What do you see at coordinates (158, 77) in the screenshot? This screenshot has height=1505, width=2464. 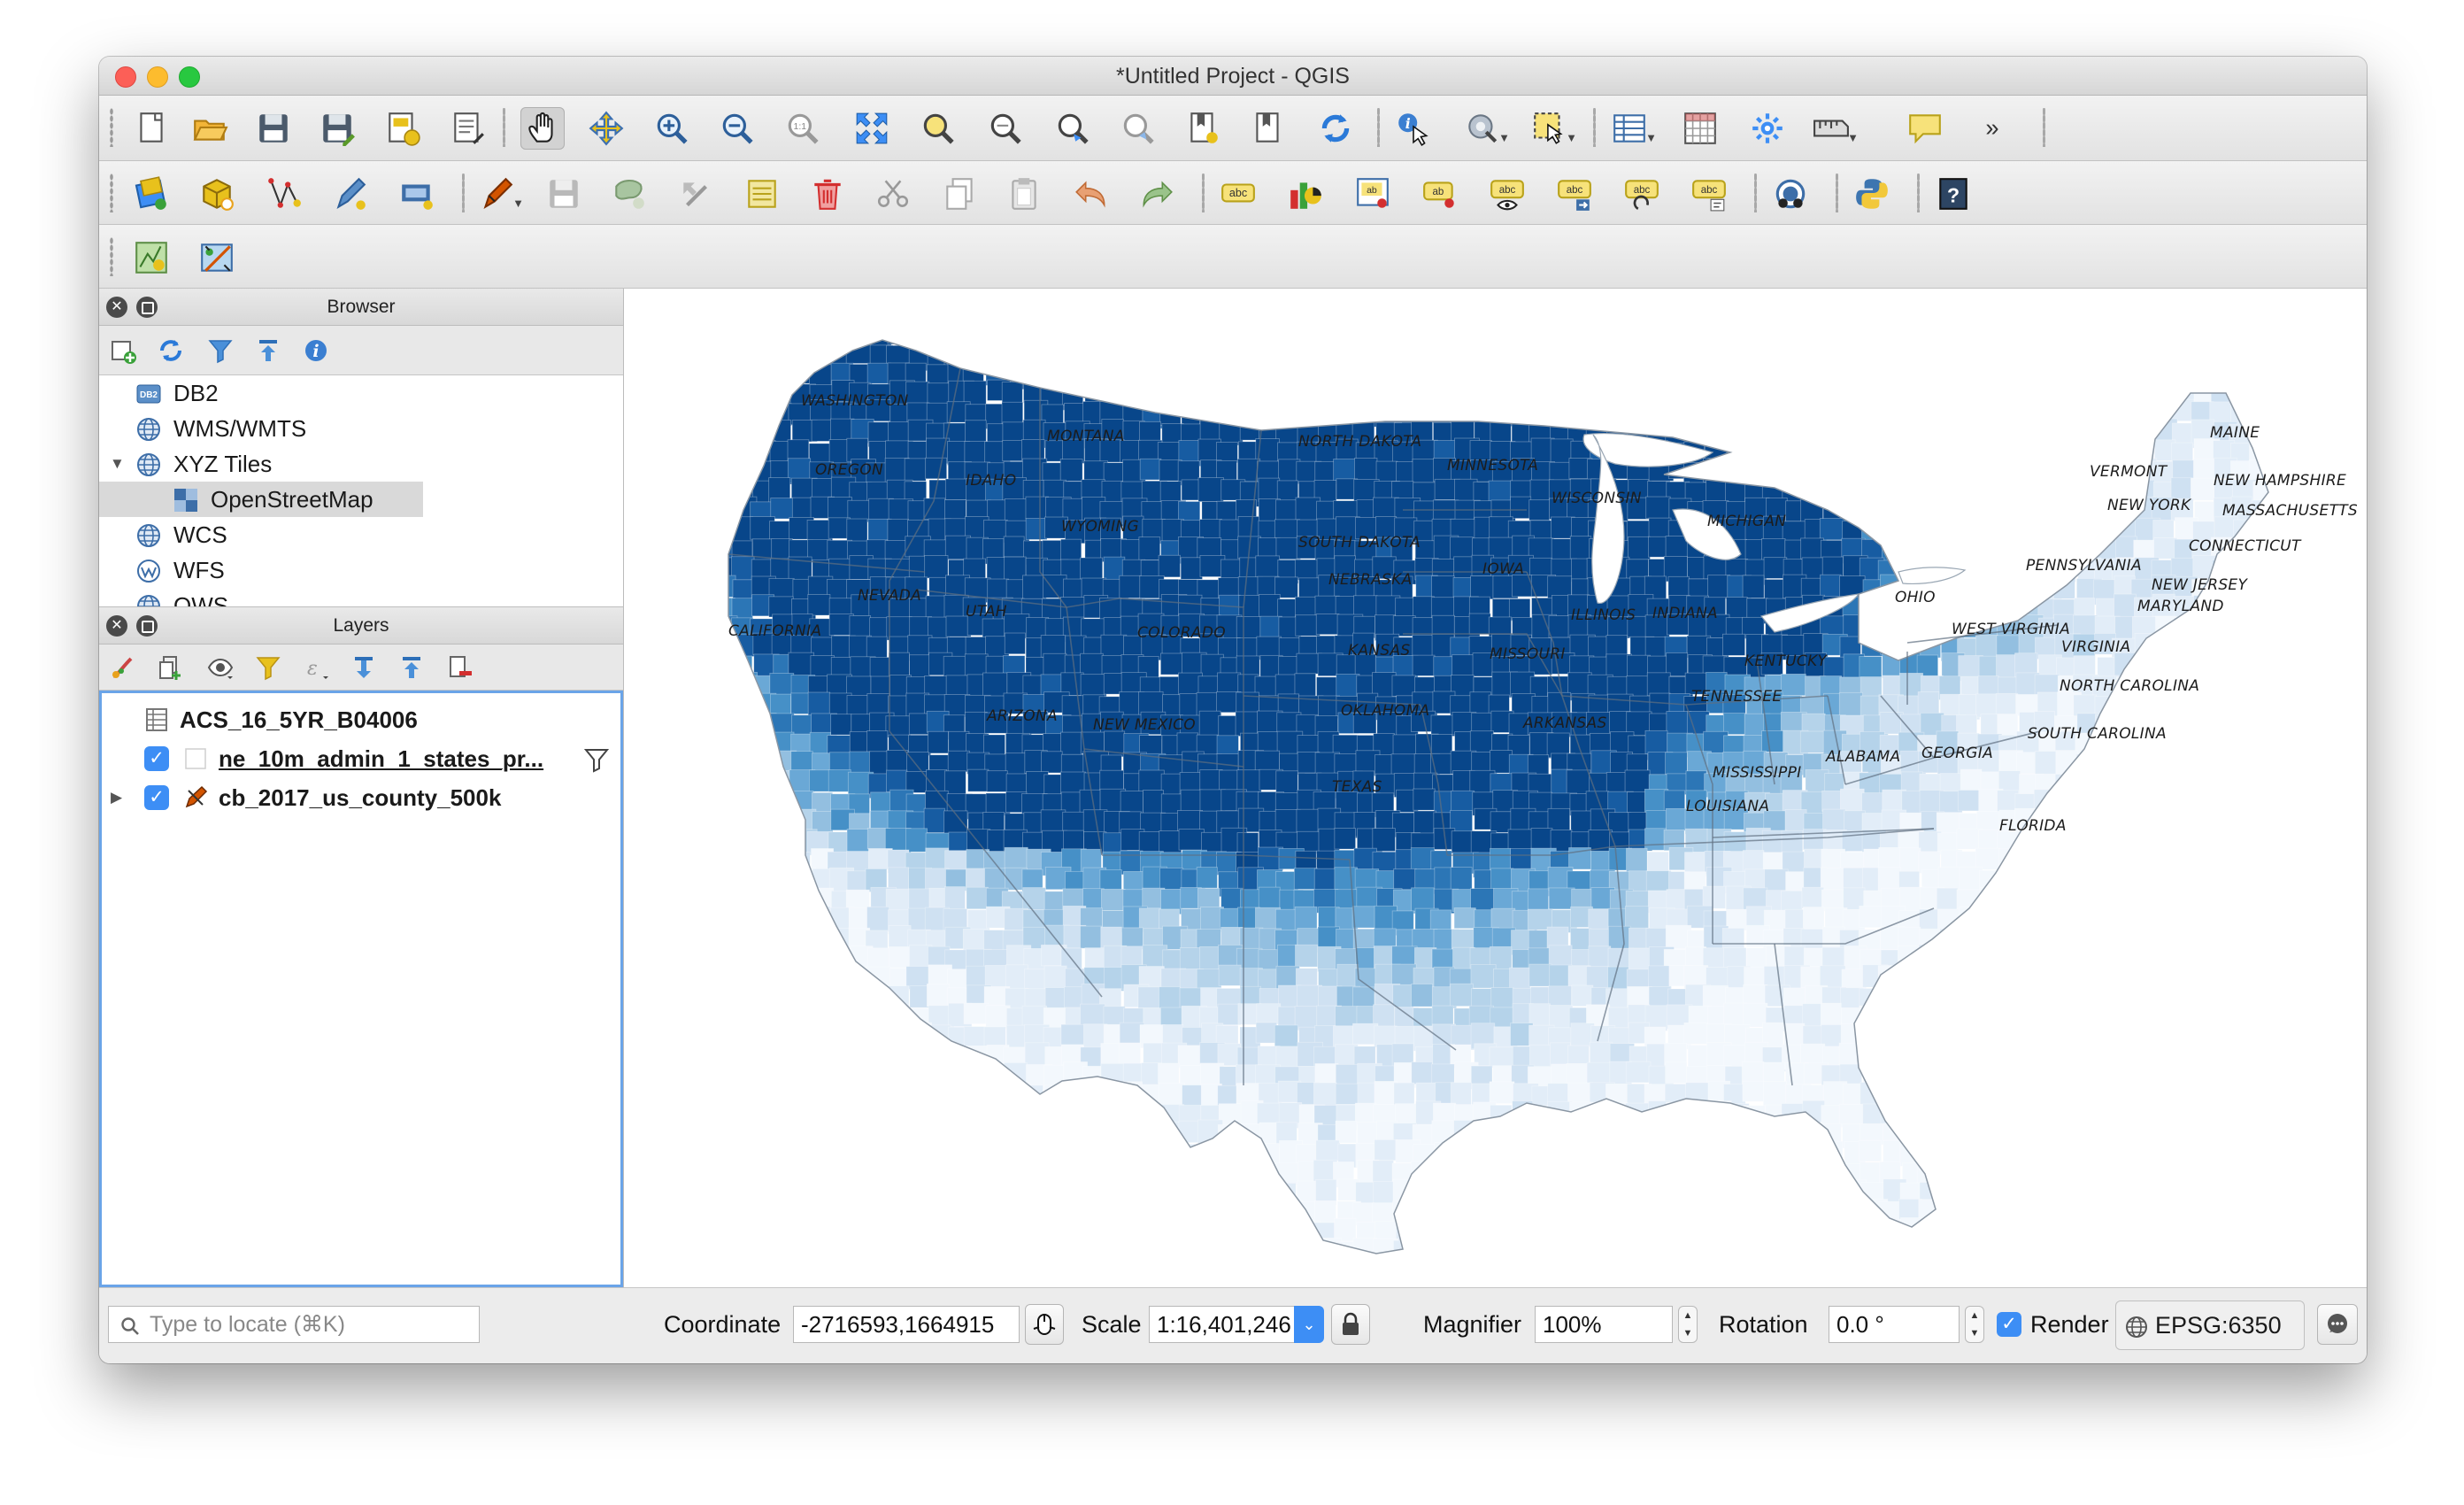 I see `window-minimize-button` at bounding box center [158, 77].